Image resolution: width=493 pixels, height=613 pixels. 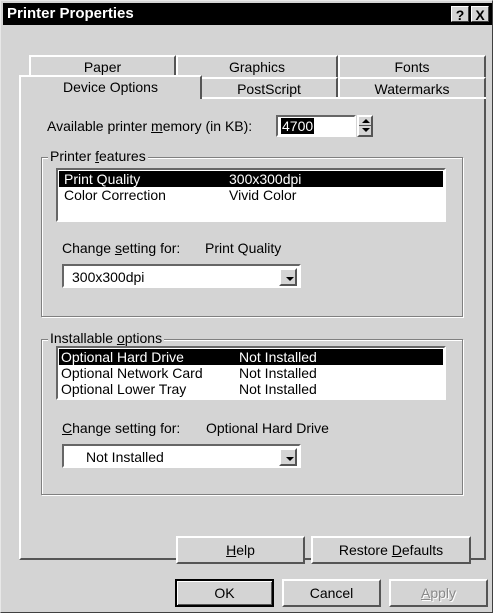 I want to click on list-item: Color Correction Vivid Color, so click(x=251, y=195).